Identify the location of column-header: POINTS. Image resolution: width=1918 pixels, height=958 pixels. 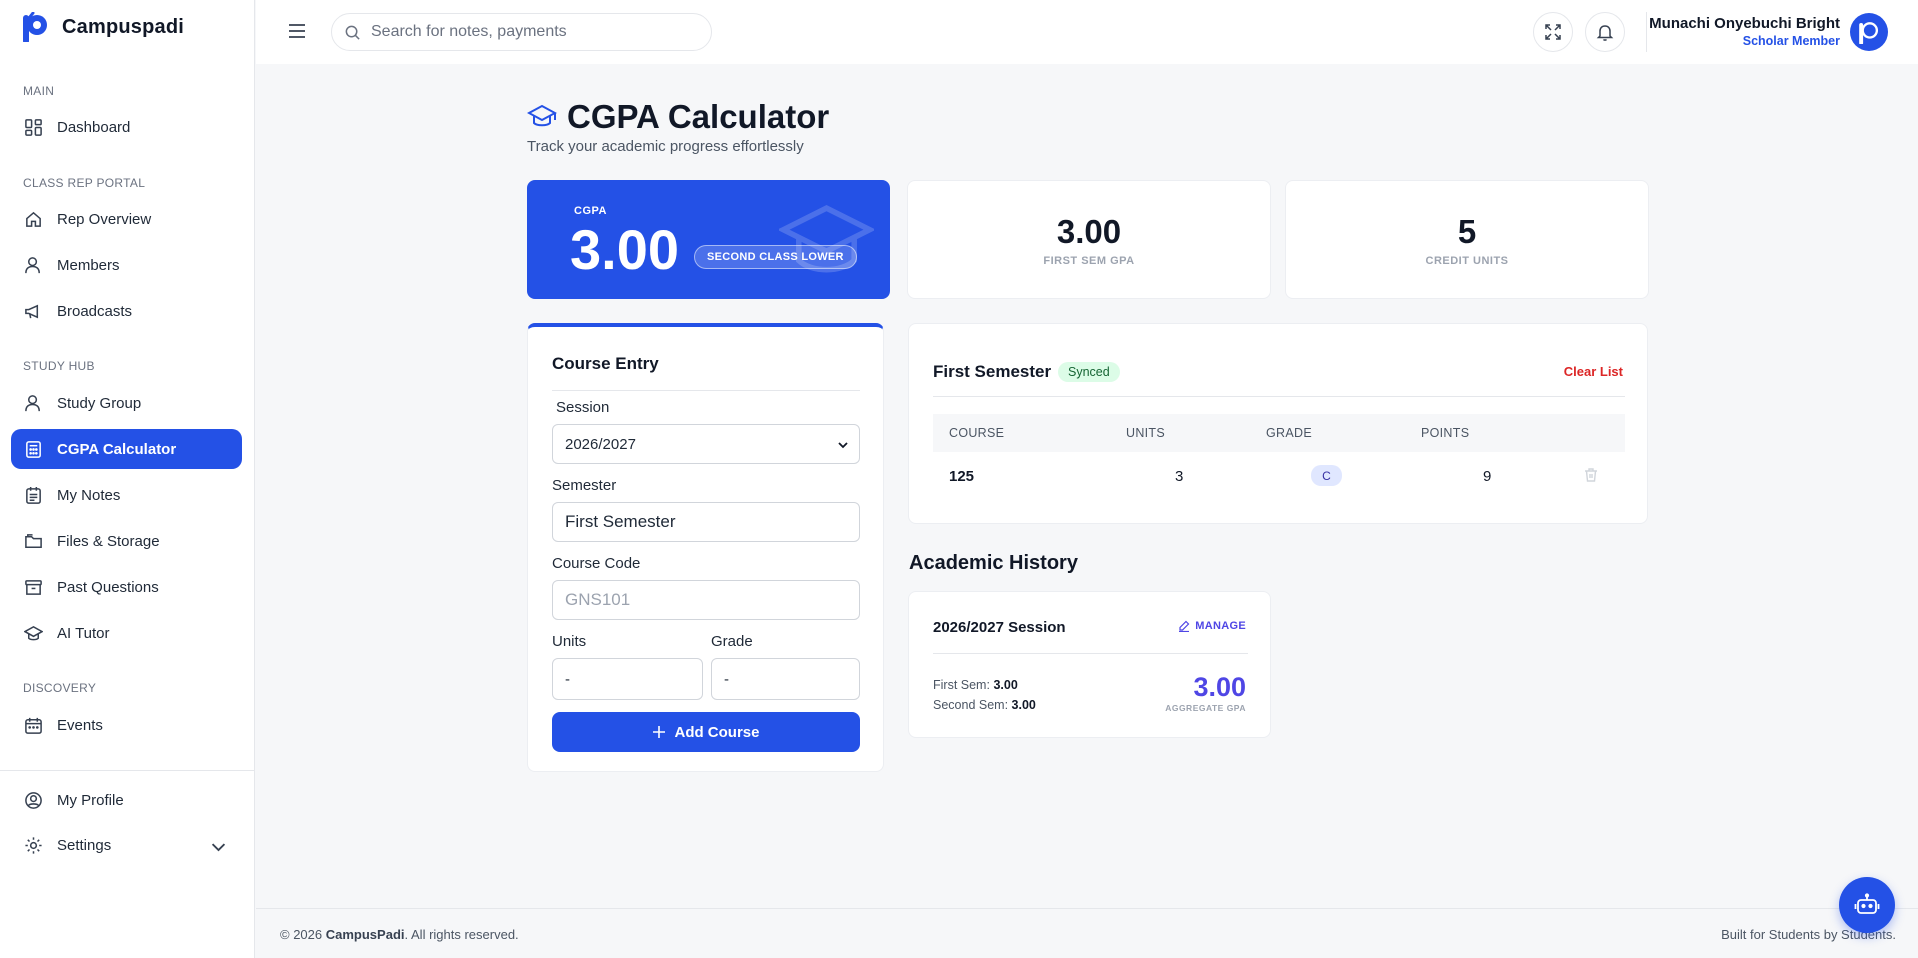
(1445, 433).